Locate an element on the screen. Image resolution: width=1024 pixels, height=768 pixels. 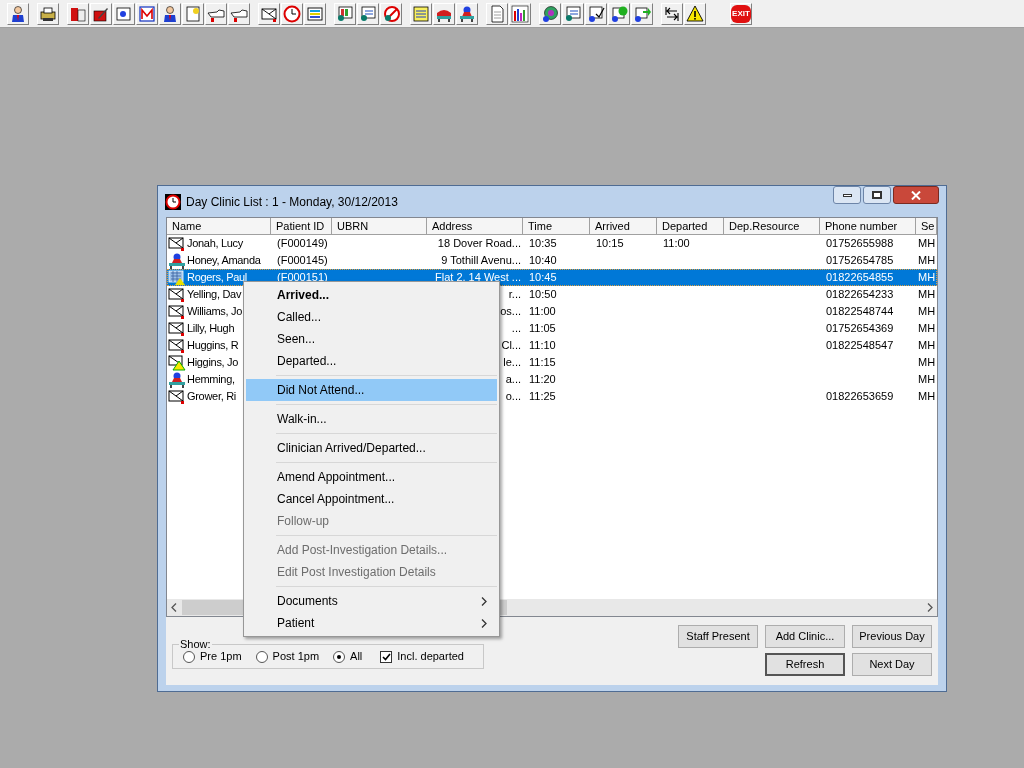
table-cell-text: 11:20 is located at coordinates (542, 380).